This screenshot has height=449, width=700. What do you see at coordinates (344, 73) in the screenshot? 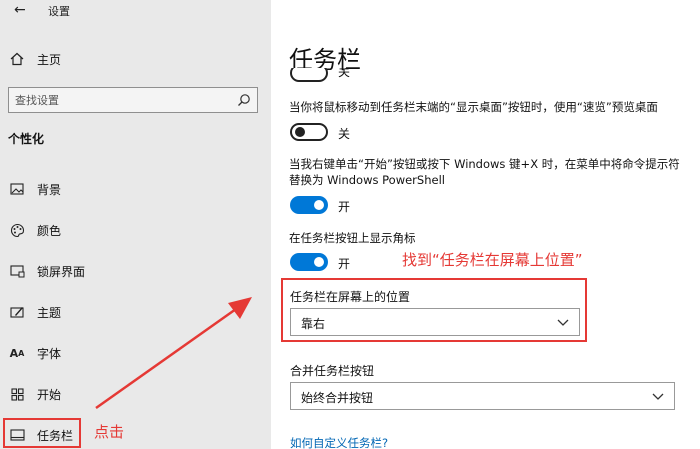
I see `clipped-toggle-label: 关` at bounding box center [344, 73].